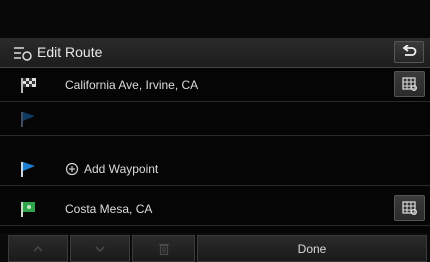  I want to click on back-arrow-icon, so click(409, 50).